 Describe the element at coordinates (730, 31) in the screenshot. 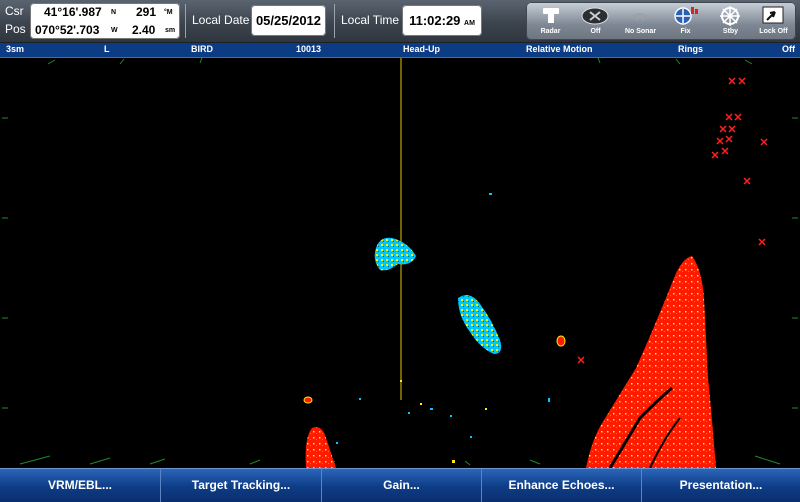

I see `standby-button-label: Stby` at that location.